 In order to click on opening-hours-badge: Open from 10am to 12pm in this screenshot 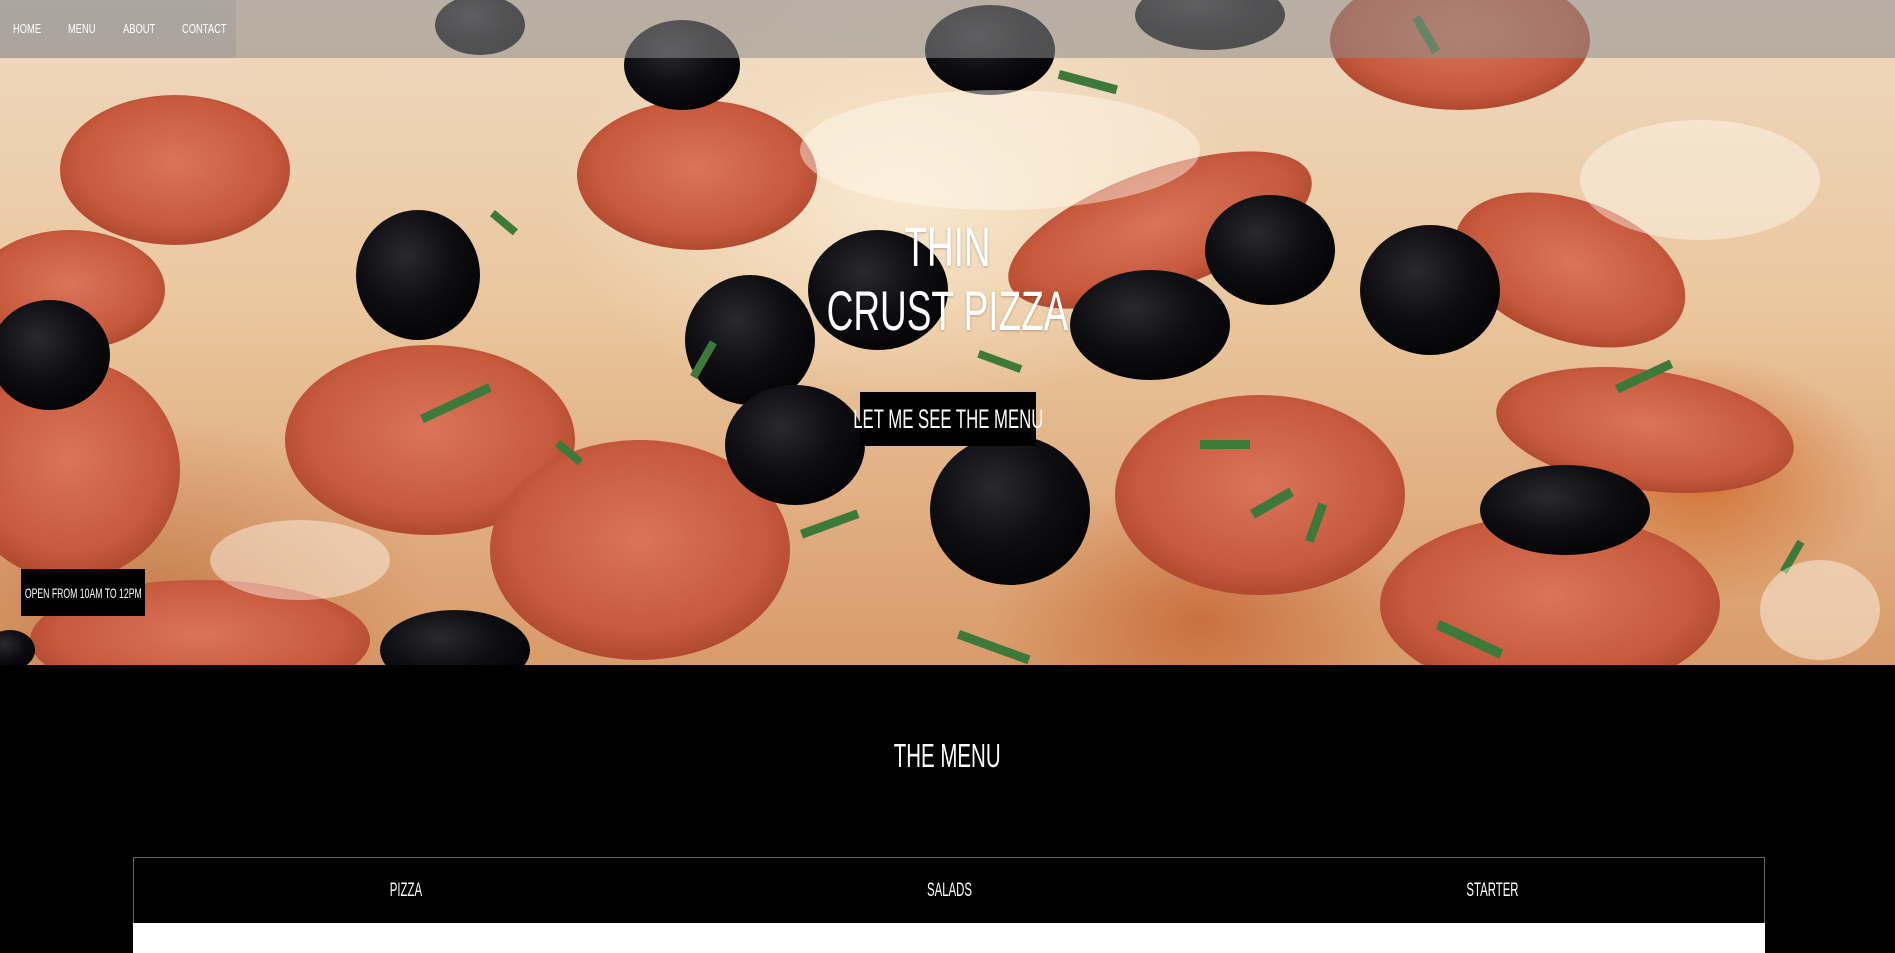, I will do `click(83, 592)`.